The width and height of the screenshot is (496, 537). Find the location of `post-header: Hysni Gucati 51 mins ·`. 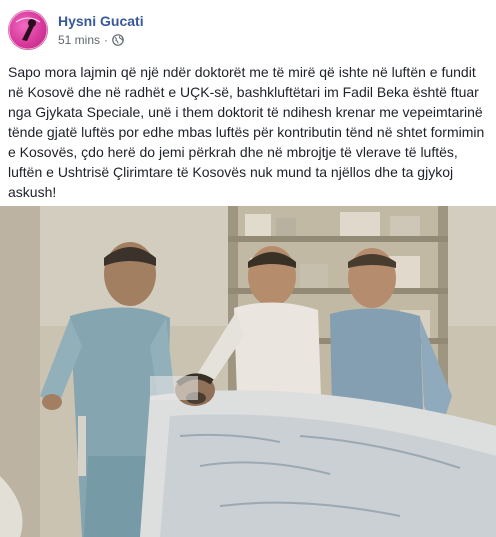

post-header: Hysni Gucati 51 mins · is located at coordinates (76, 30).